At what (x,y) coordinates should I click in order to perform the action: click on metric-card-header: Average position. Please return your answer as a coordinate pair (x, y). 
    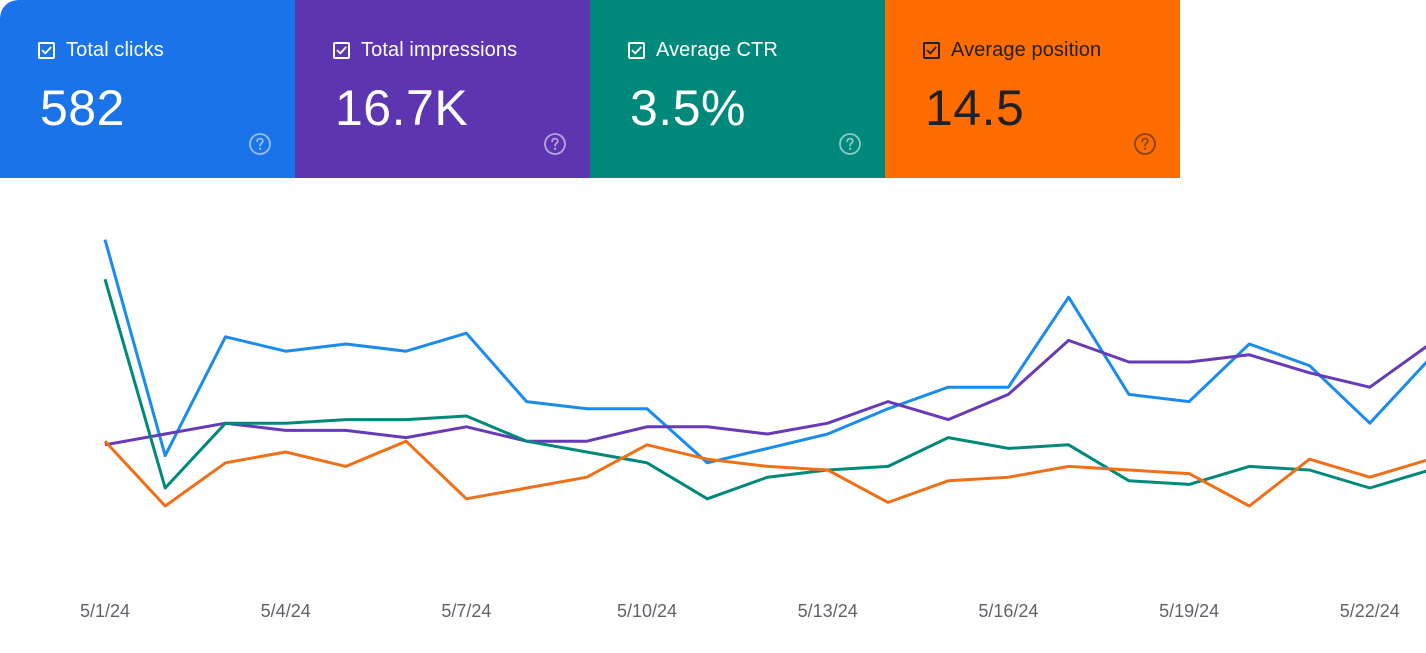
    Looking at the image, I should click on (1012, 50).